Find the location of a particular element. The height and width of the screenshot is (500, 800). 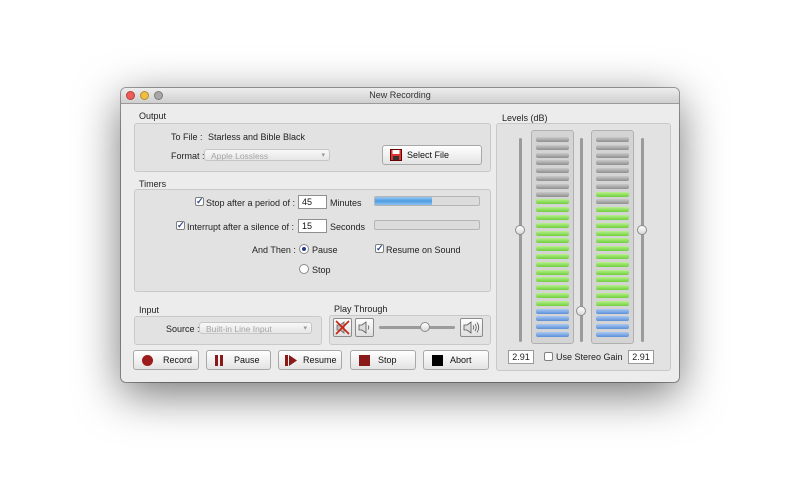

stereo-gain-label: Use Stereo Gain is located at coordinates (589, 357).